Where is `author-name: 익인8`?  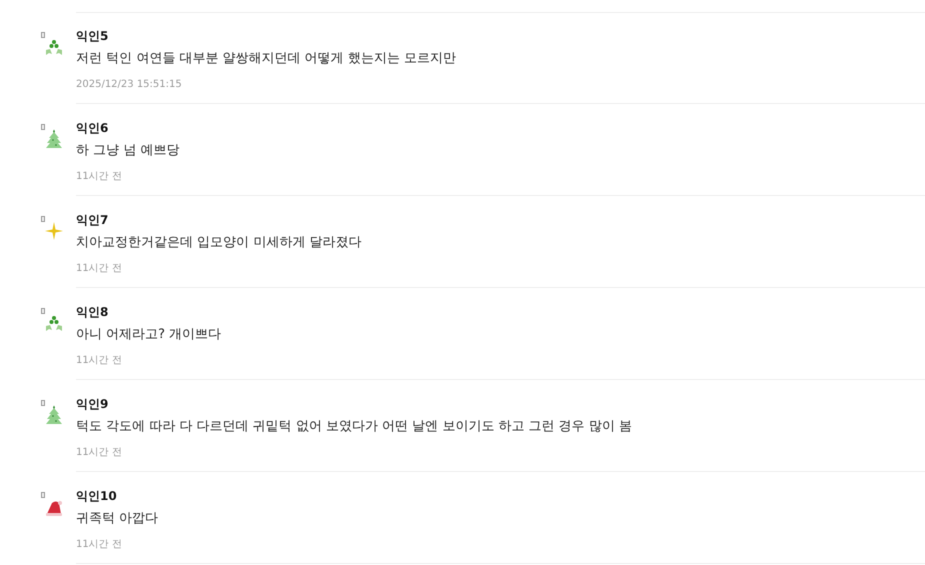
author-name: 익인8 is located at coordinates (93, 312).